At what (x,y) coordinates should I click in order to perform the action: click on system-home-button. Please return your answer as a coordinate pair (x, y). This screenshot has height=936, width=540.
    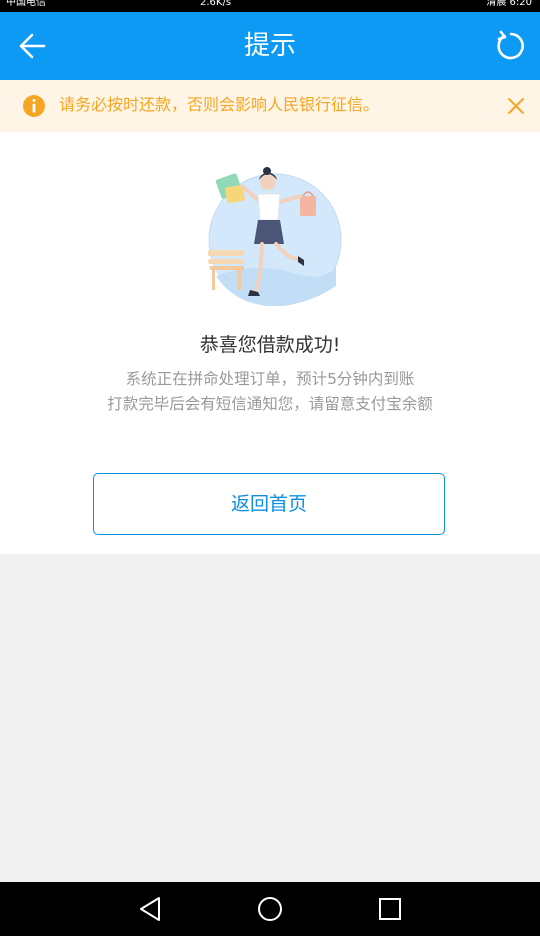
    Looking at the image, I should click on (270, 909).